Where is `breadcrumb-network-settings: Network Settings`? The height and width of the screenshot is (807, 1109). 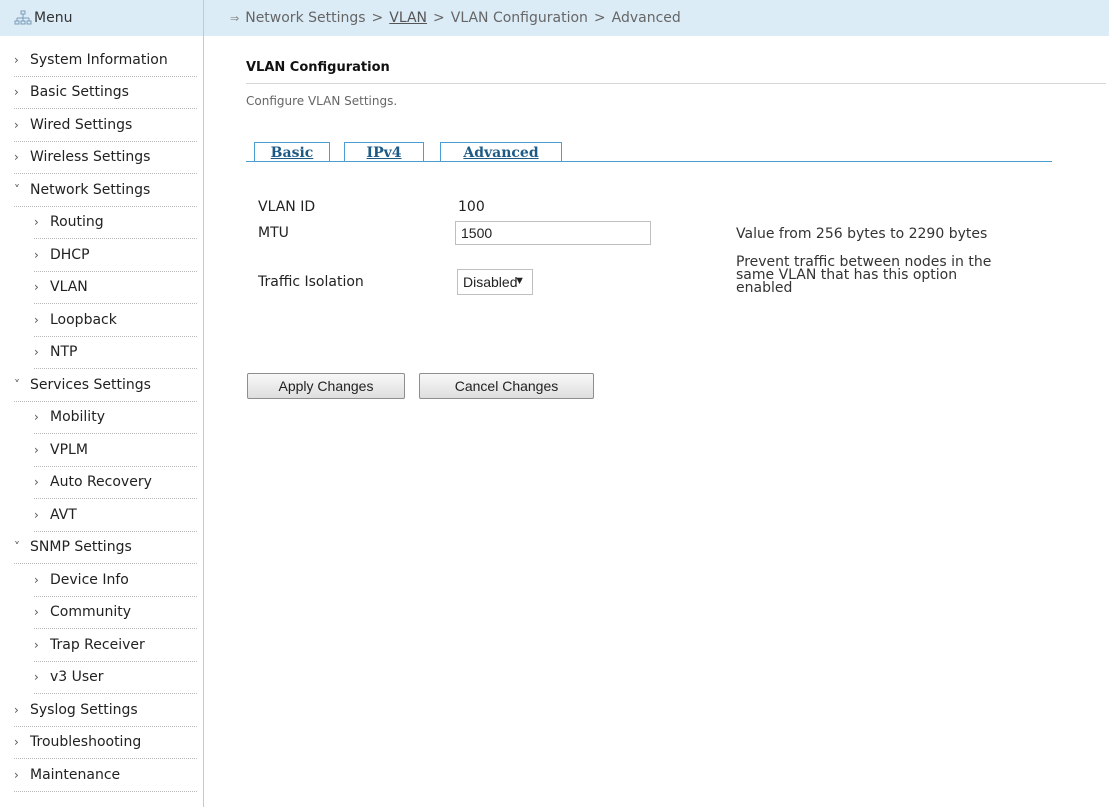 breadcrumb-network-settings: Network Settings is located at coordinates (305, 18).